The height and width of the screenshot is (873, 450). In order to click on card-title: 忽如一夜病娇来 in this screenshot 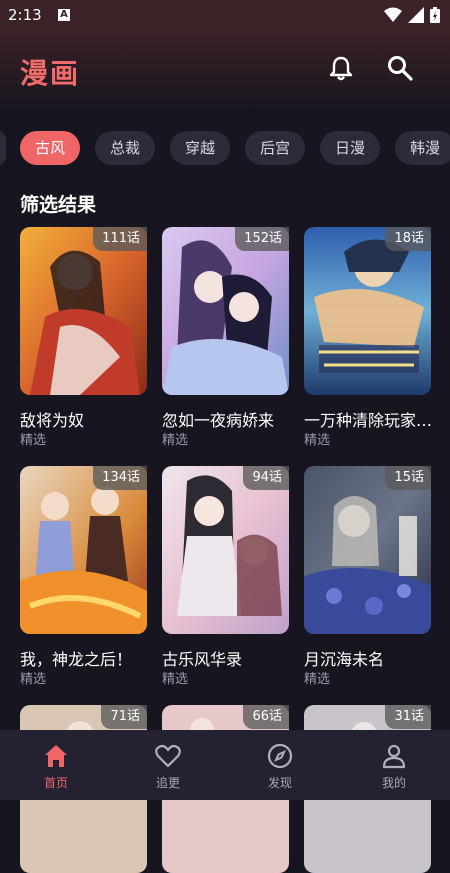, I will do `click(218, 420)`.